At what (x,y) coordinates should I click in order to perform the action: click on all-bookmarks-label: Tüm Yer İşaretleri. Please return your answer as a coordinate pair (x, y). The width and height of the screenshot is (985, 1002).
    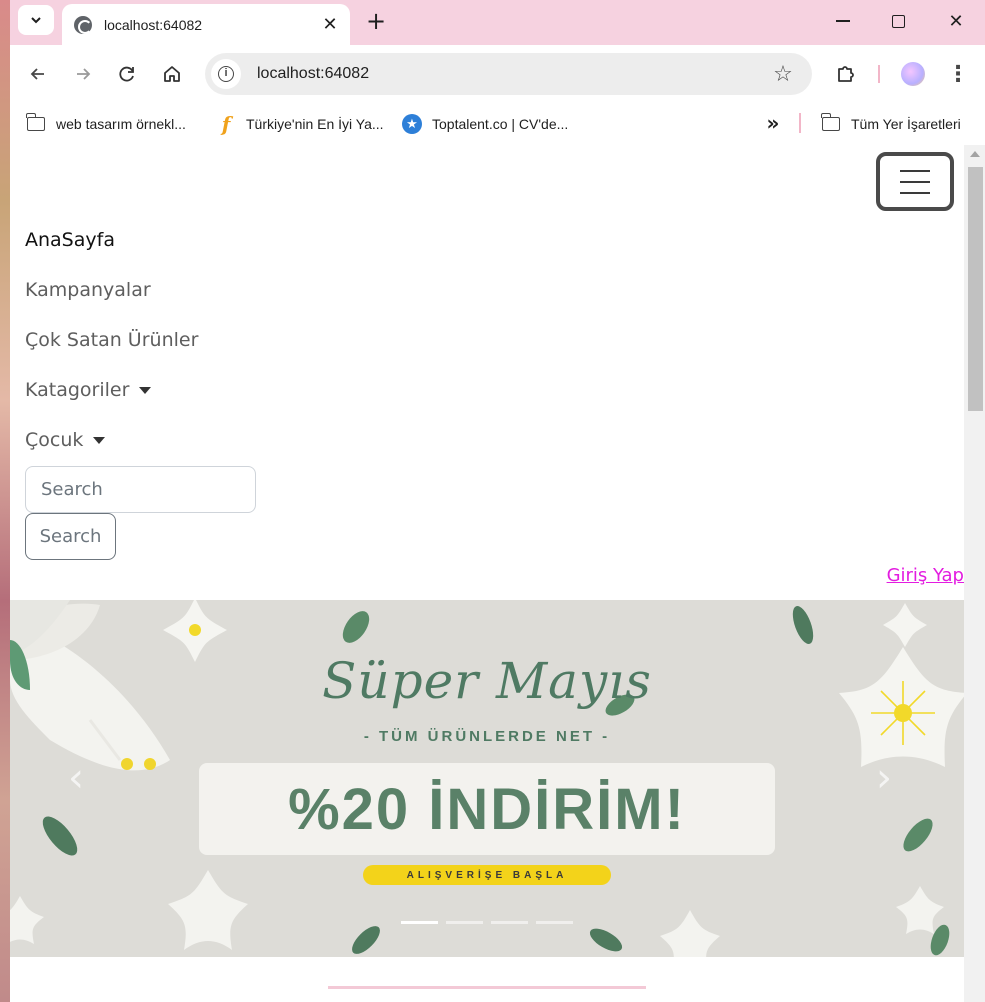
    Looking at the image, I should click on (906, 124).